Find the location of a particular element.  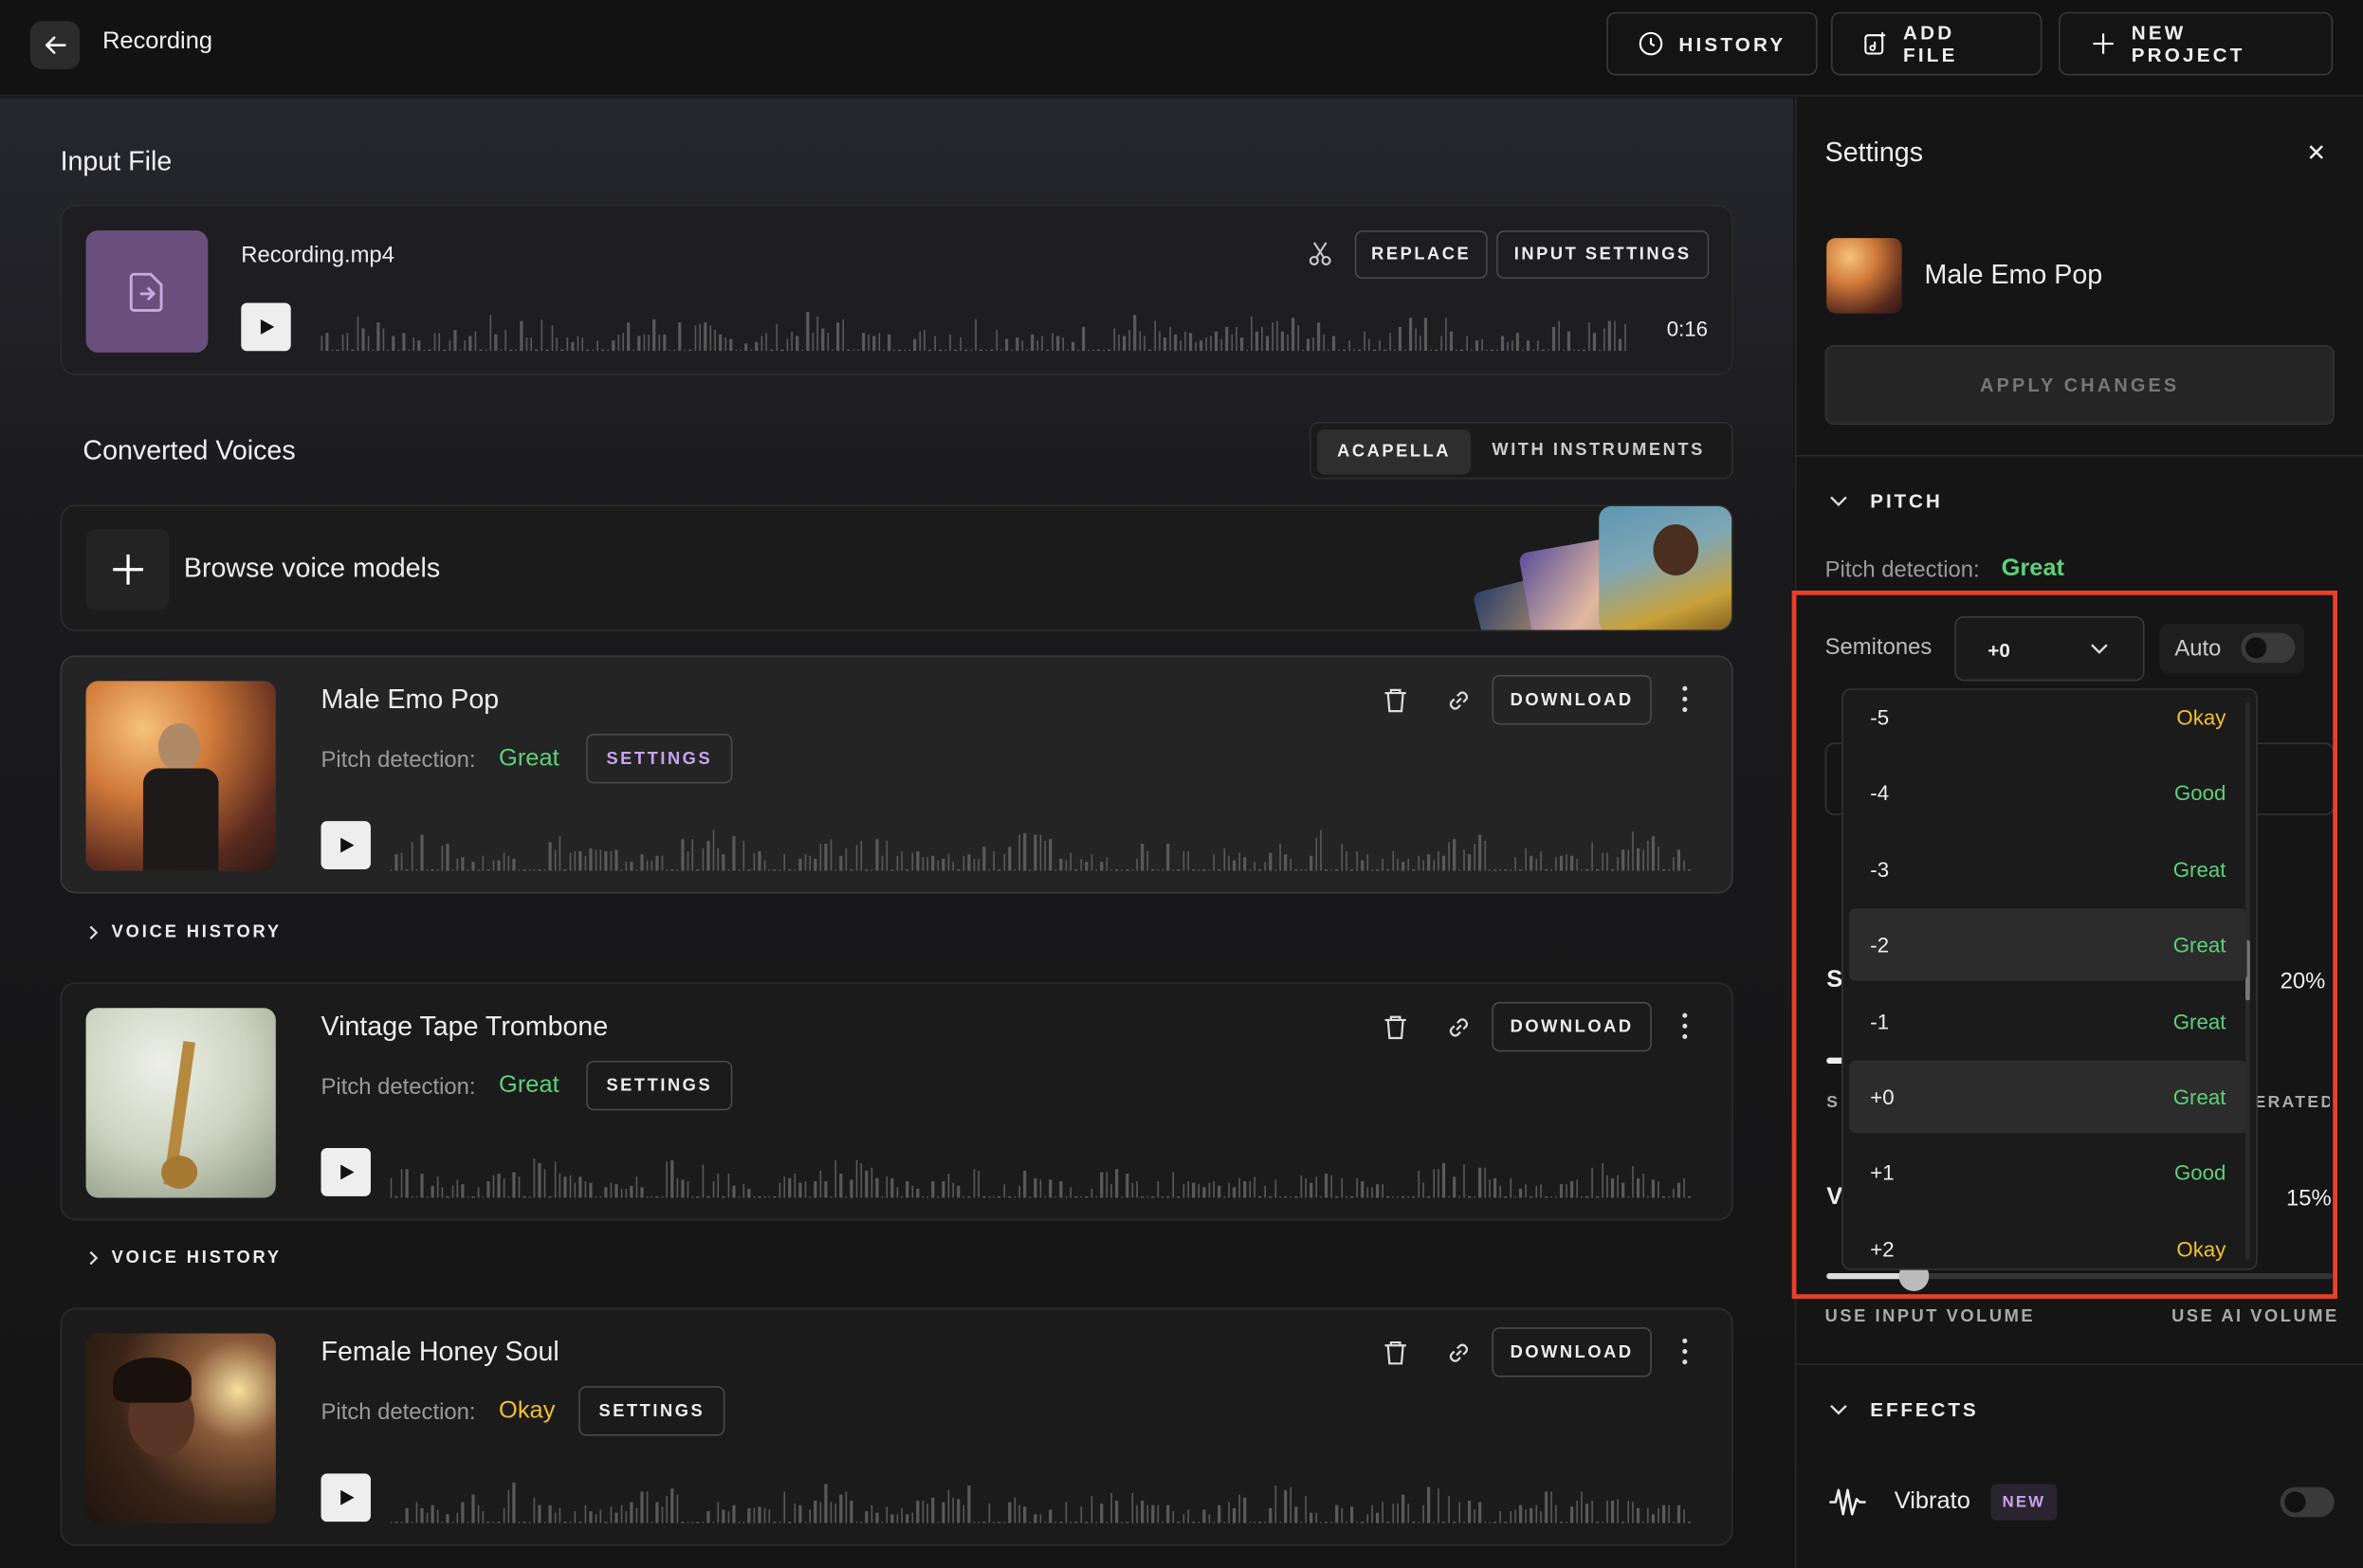

auto-toggle is located at coordinates (2268, 648).